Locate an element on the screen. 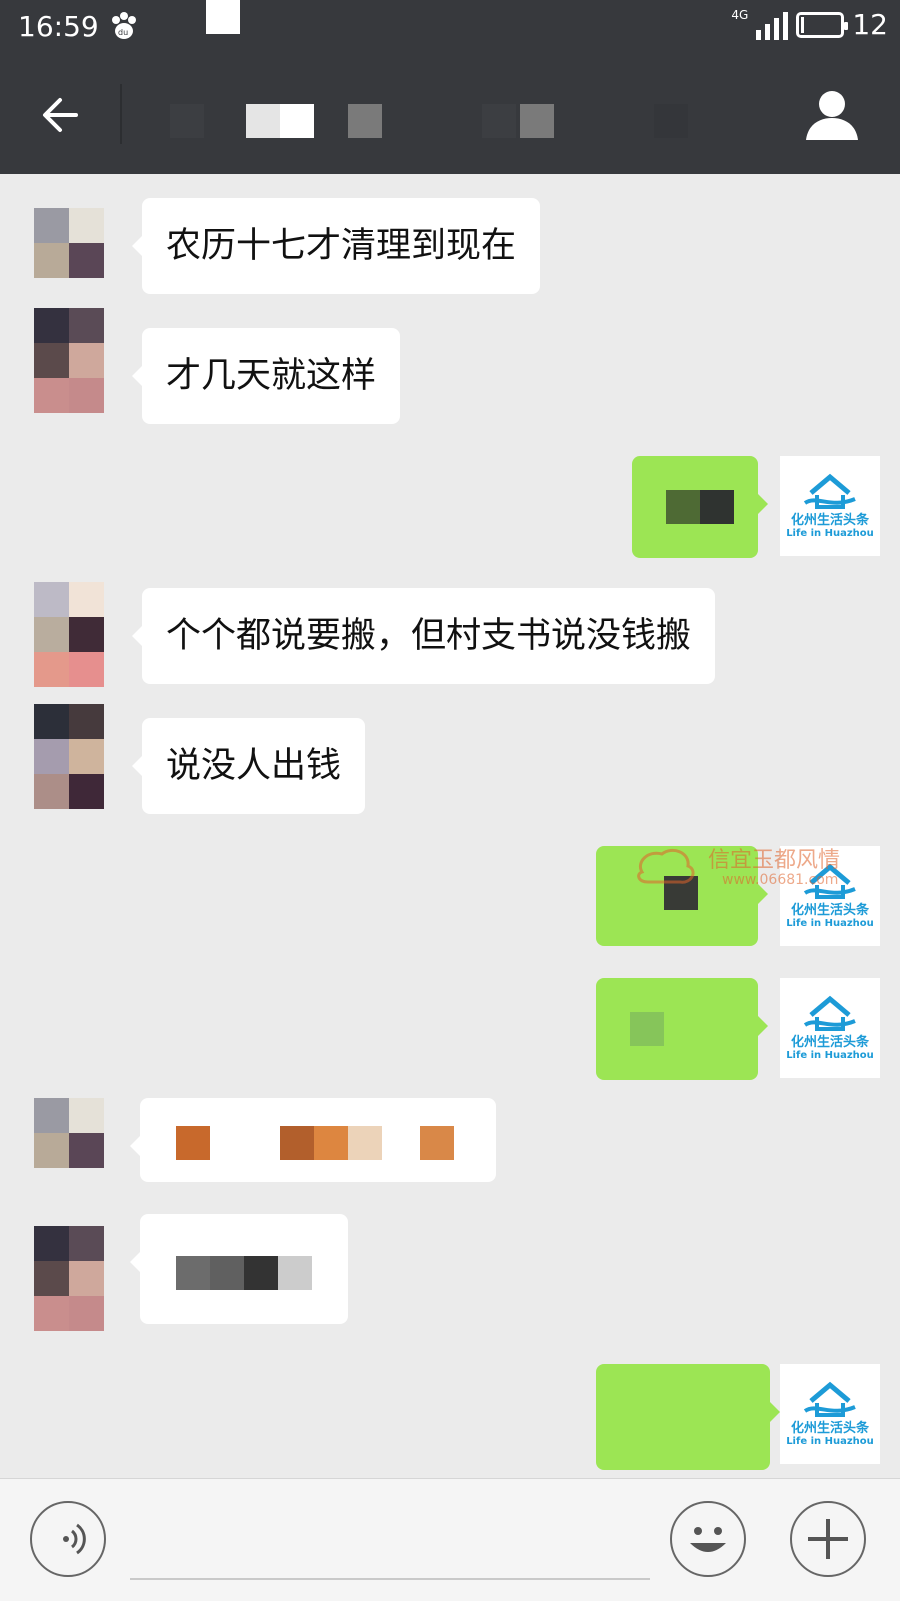 The height and width of the screenshot is (1601, 900). battery-icon is located at coordinates (822, 24).